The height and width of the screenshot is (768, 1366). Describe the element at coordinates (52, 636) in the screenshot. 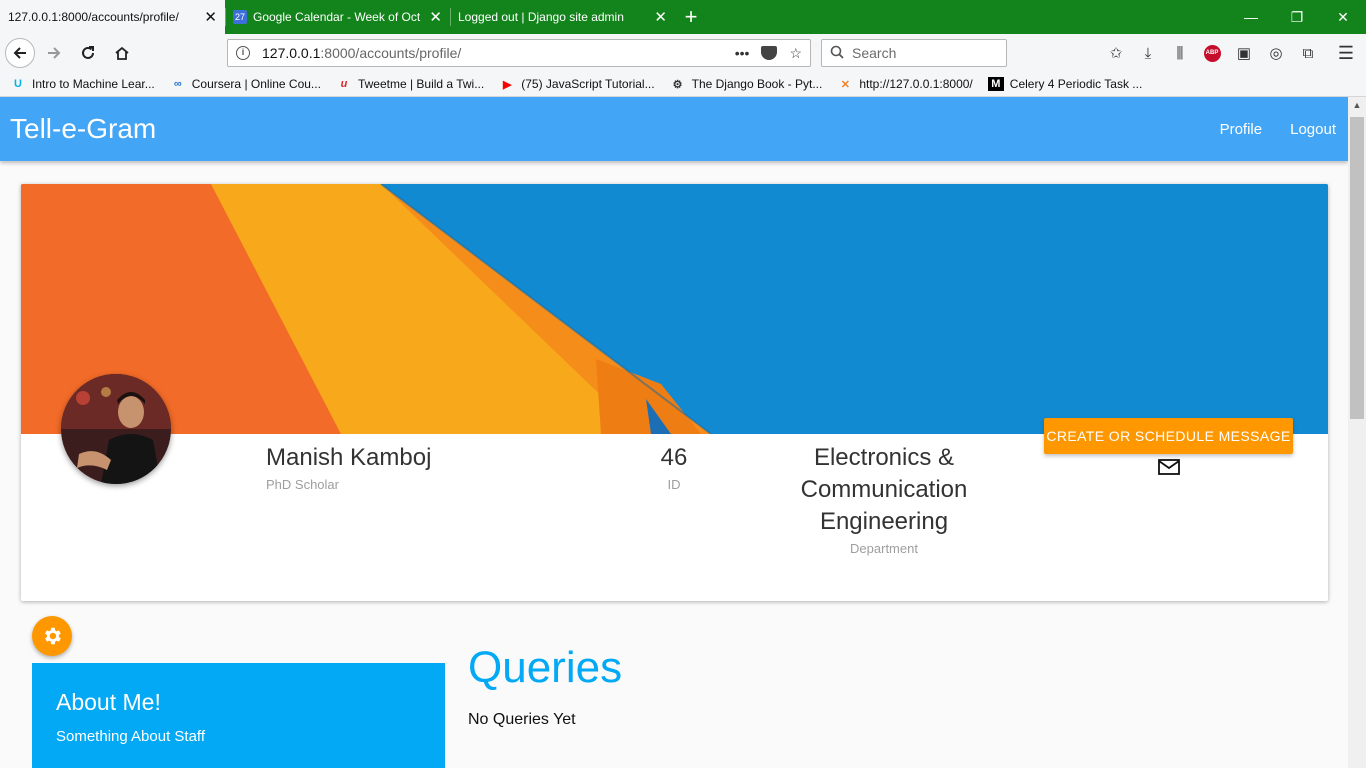

I see `settings-gear-icon` at that location.